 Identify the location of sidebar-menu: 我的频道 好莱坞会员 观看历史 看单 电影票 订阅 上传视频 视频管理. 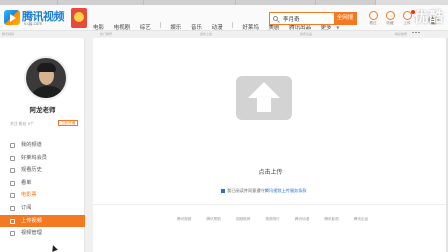
(42, 189).